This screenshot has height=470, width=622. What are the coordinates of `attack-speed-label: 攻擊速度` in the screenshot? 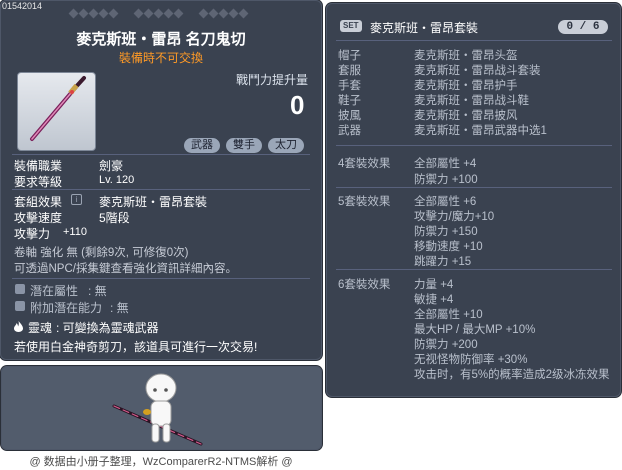 It's located at (38, 218).